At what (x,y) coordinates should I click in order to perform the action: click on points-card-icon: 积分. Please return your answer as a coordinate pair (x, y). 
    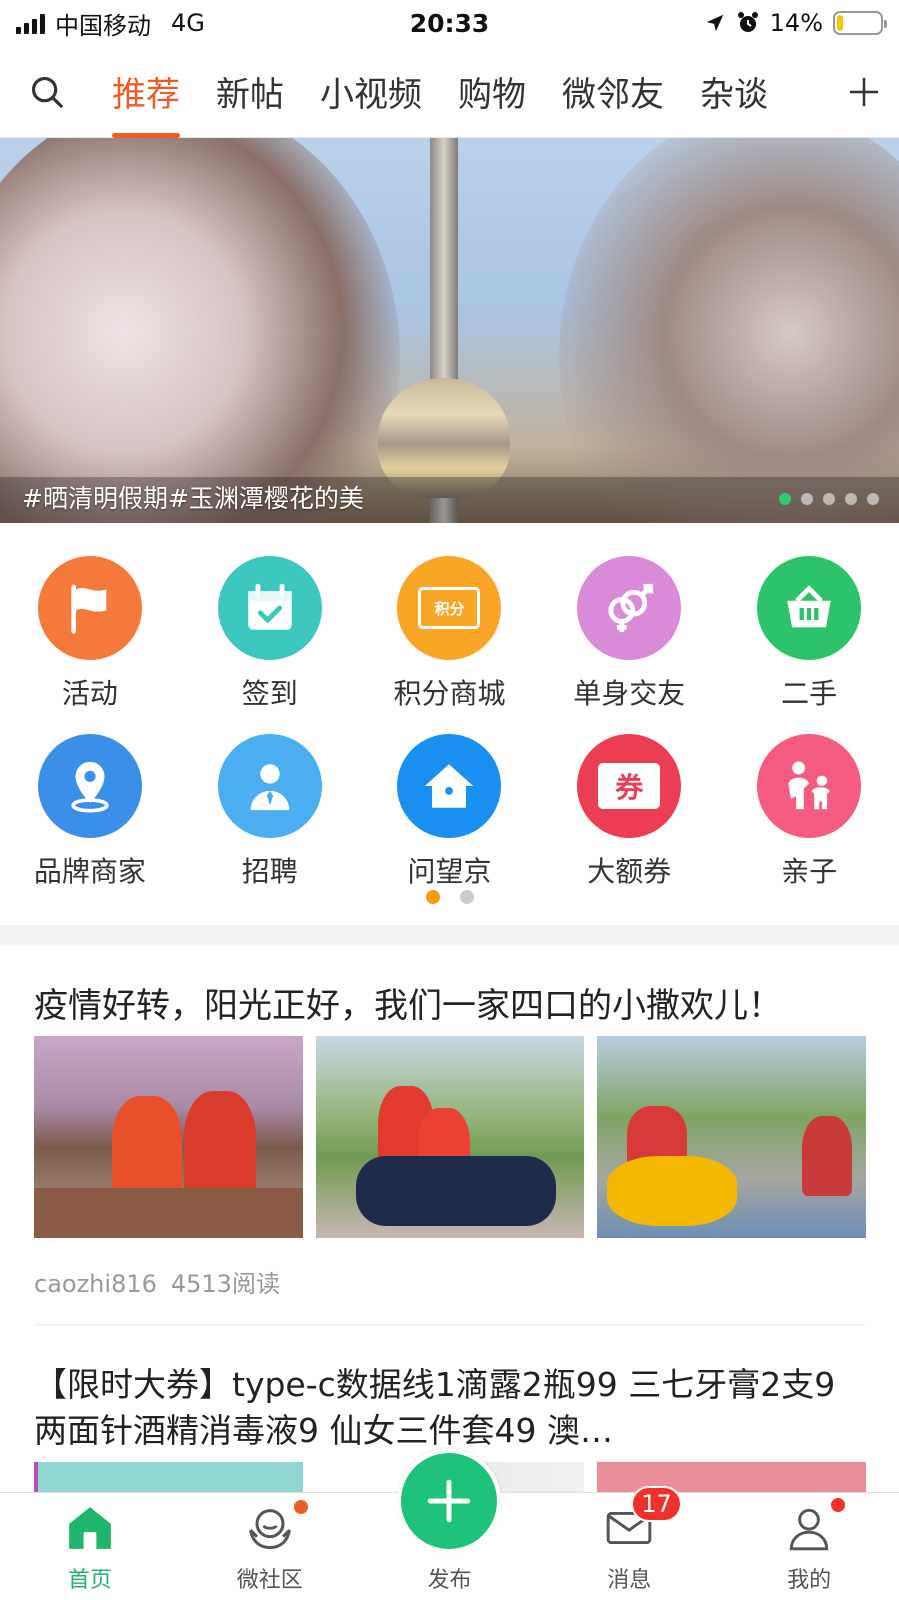
    Looking at the image, I should click on (449, 608).